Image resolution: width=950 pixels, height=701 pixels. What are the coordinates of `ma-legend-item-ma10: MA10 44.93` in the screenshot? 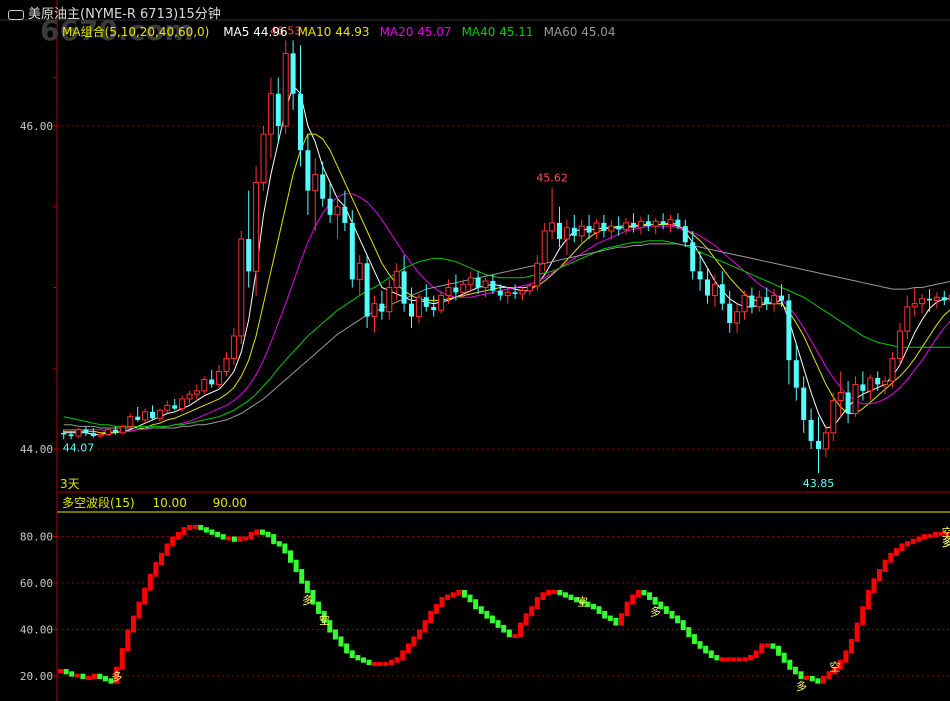 It's located at (334, 32).